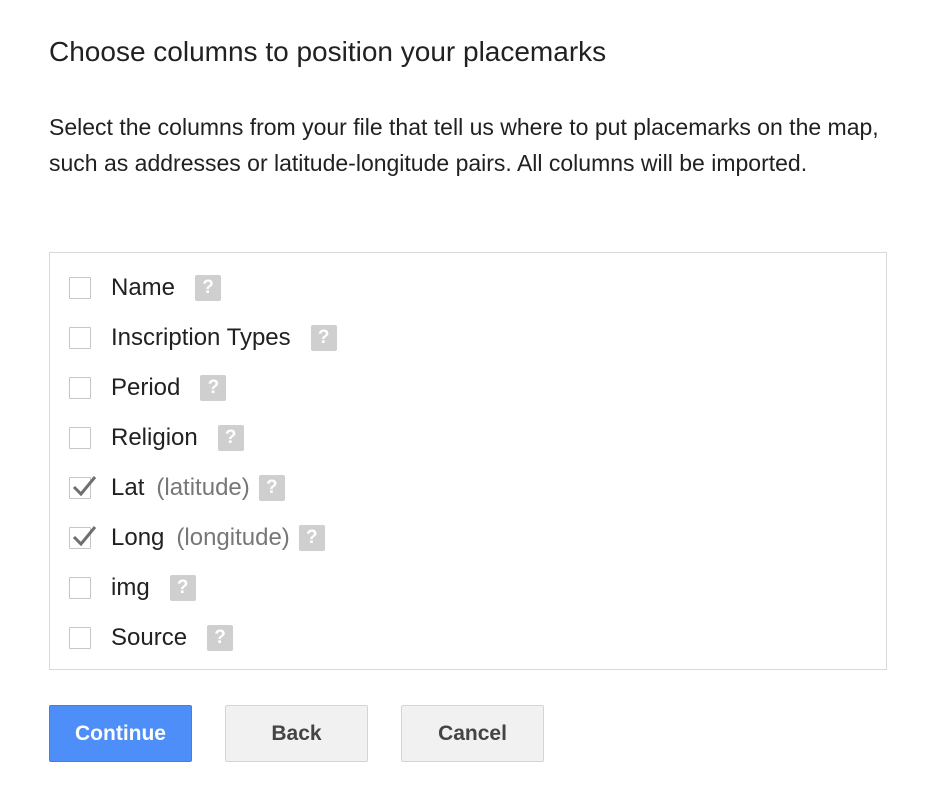 The height and width of the screenshot is (794, 940). Describe the element at coordinates (130, 587) in the screenshot. I see `column-label: img` at that location.